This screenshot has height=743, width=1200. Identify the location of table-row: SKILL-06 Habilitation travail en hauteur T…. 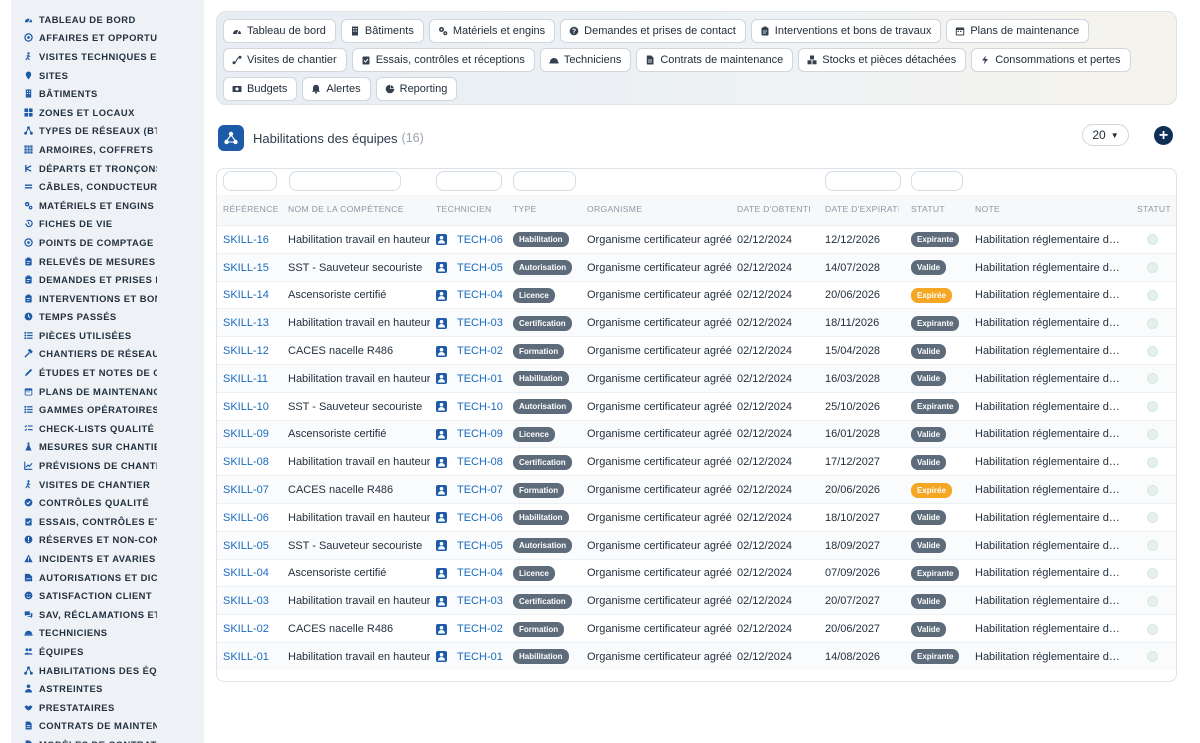
(696, 517).